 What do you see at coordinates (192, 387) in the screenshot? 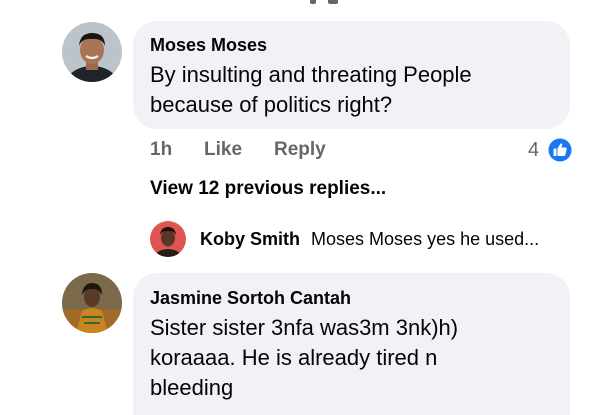
I see `comment-text-line: bleeding` at bounding box center [192, 387].